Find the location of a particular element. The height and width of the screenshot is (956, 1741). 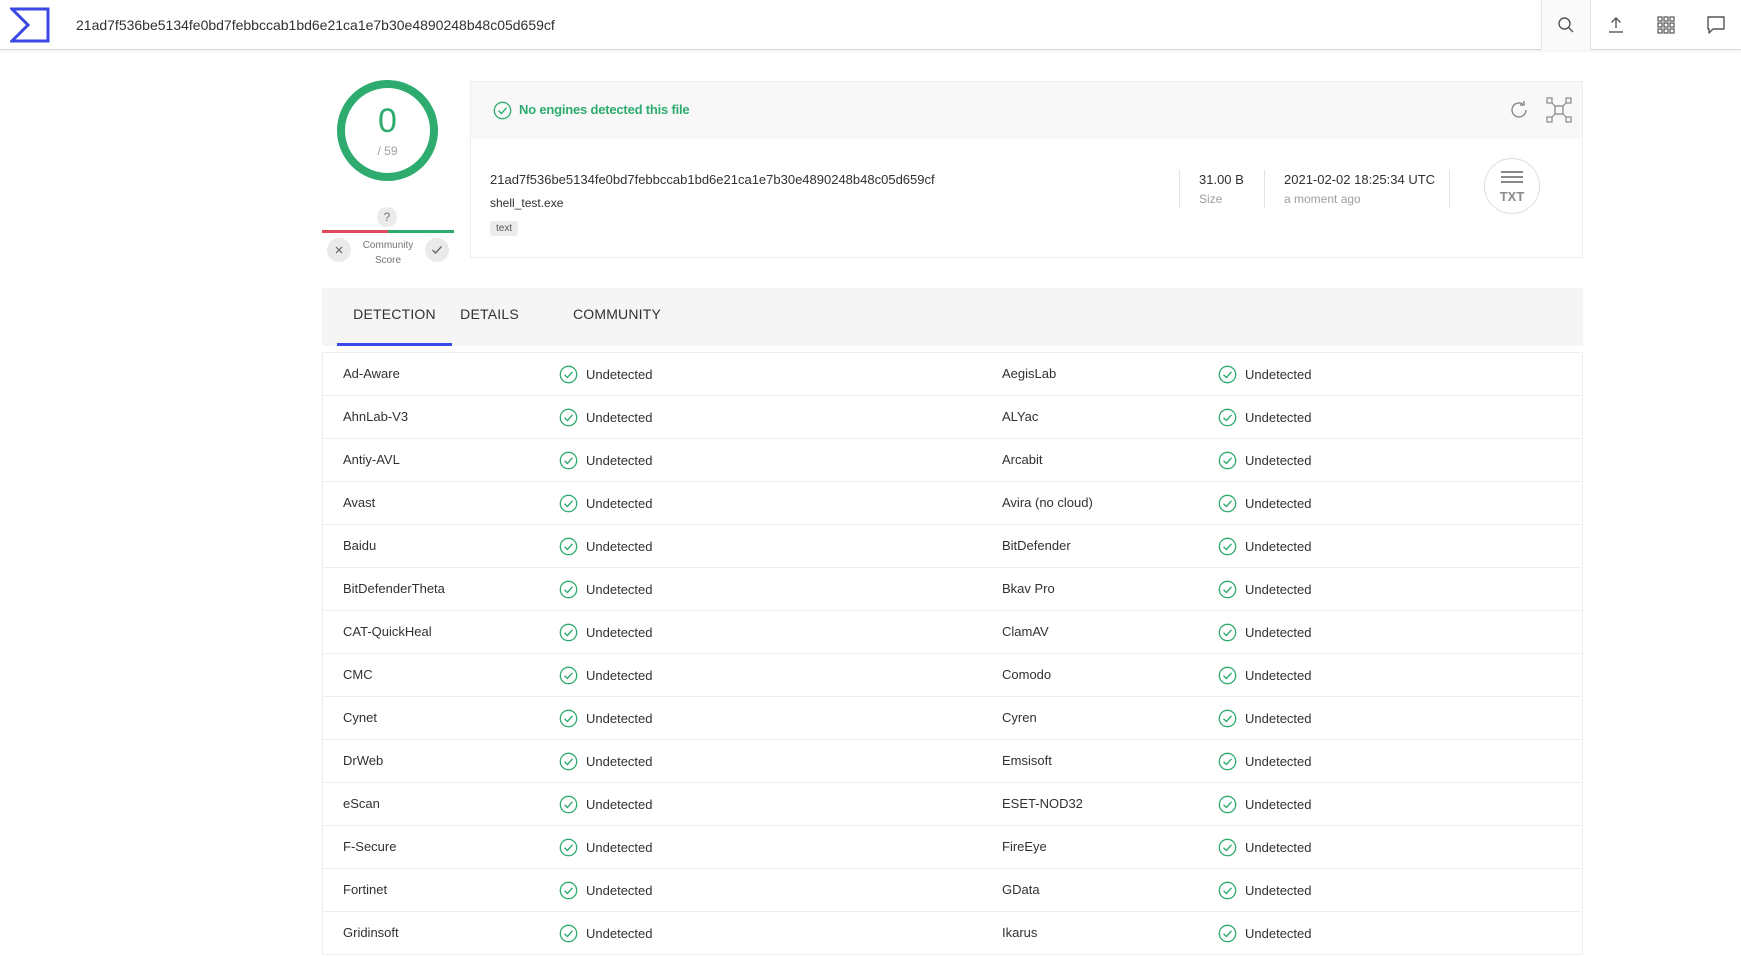

tab-detection: DETECTION is located at coordinates (394, 317).